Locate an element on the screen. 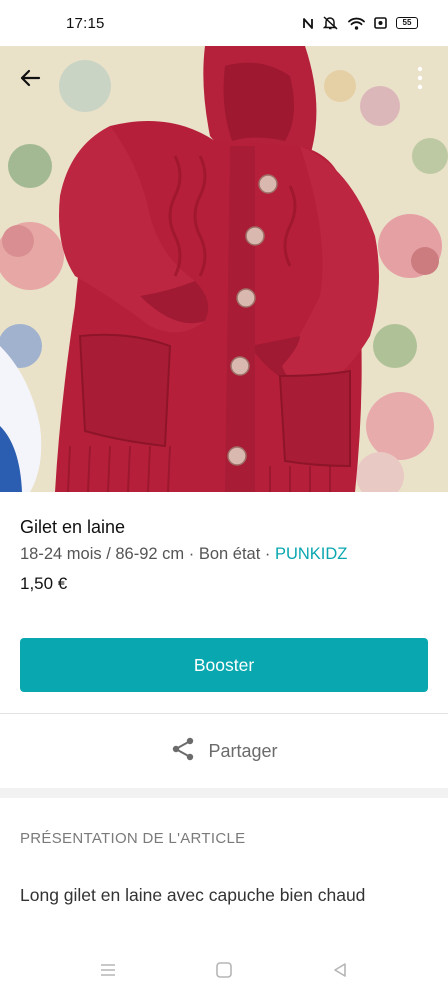 Image resolution: width=448 pixels, height=995 pixels. description-heading: PRÉSENTATION DE L'ARTICLE is located at coordinates (133, 838).